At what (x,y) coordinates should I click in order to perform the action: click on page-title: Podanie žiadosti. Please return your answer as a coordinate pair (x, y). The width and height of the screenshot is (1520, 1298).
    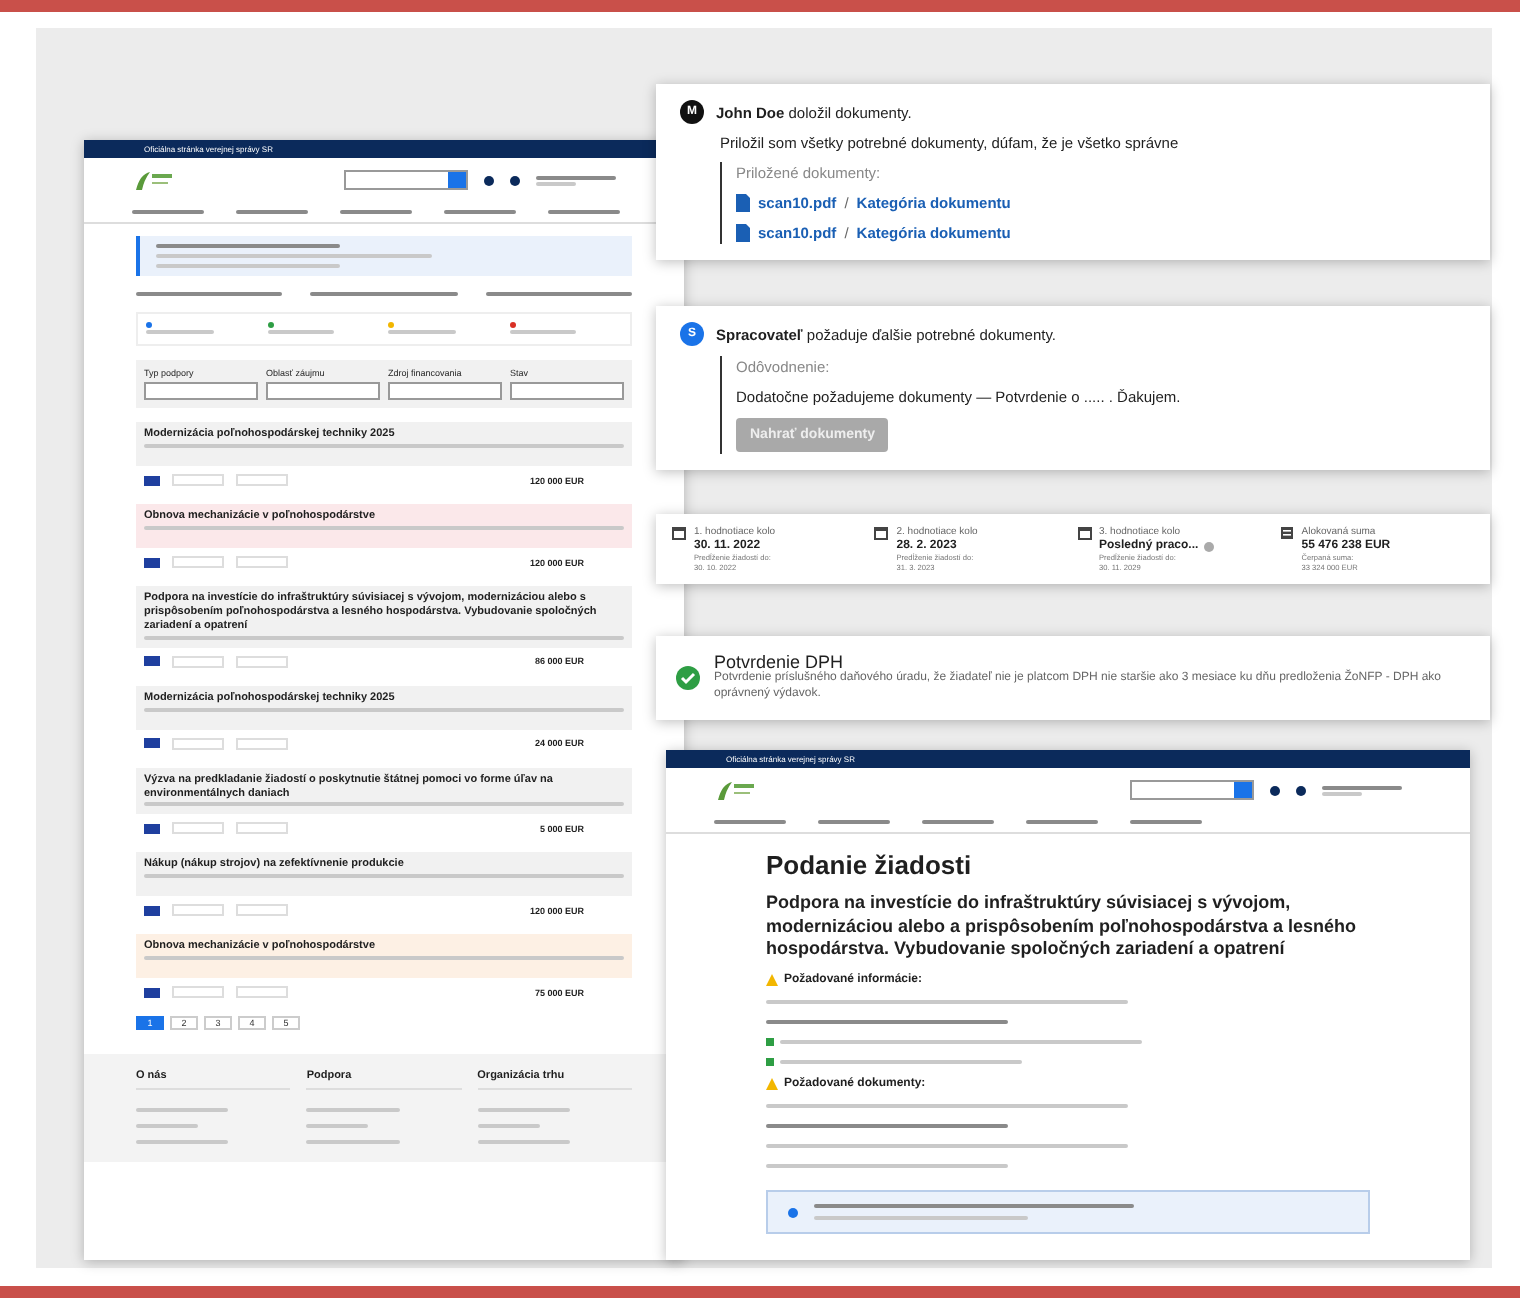
    Looking at the image, I should click on (870, 865).